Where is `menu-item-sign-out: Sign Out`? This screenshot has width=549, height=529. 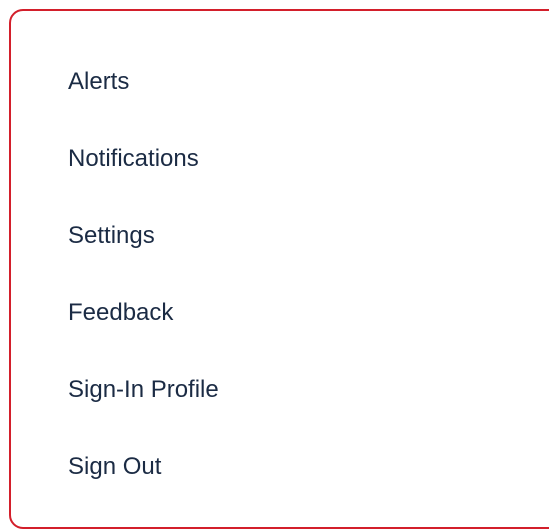
menu-item-sign-out: Sign Out is located at coordinates (143, 485).